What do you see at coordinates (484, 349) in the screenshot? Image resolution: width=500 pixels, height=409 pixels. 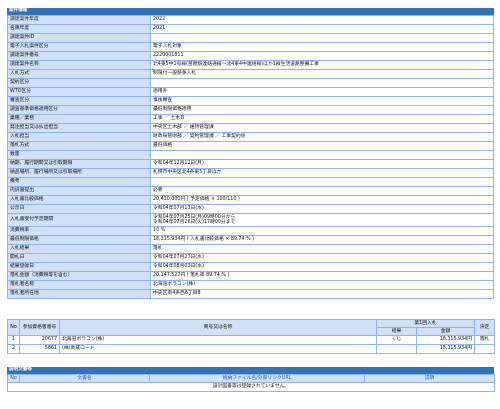 I see `bidder-decision` at bounding box center [484, 349].